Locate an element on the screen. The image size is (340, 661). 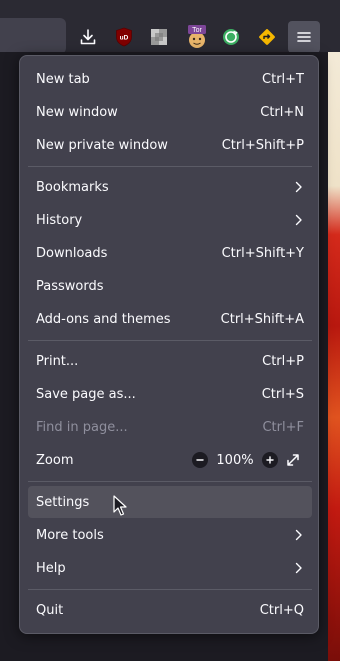
sync-extension-icon is located at coordinates (231, 37).